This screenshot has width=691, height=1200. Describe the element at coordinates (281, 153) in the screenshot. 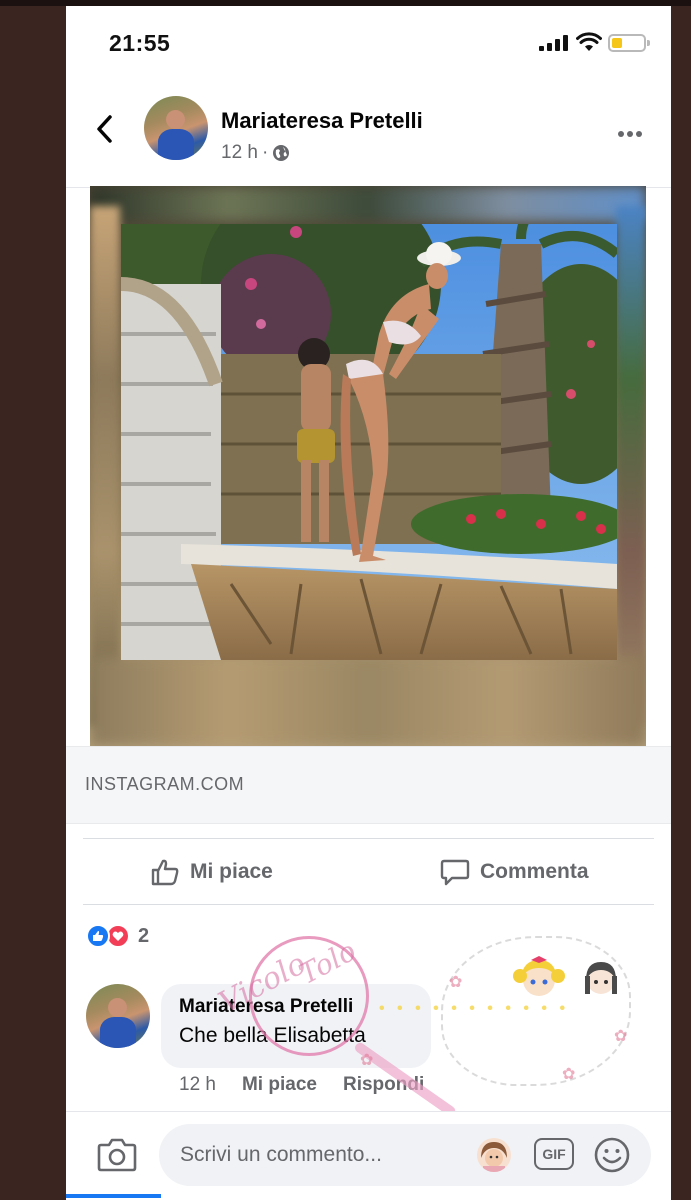

I see `globe-icon` at that location.